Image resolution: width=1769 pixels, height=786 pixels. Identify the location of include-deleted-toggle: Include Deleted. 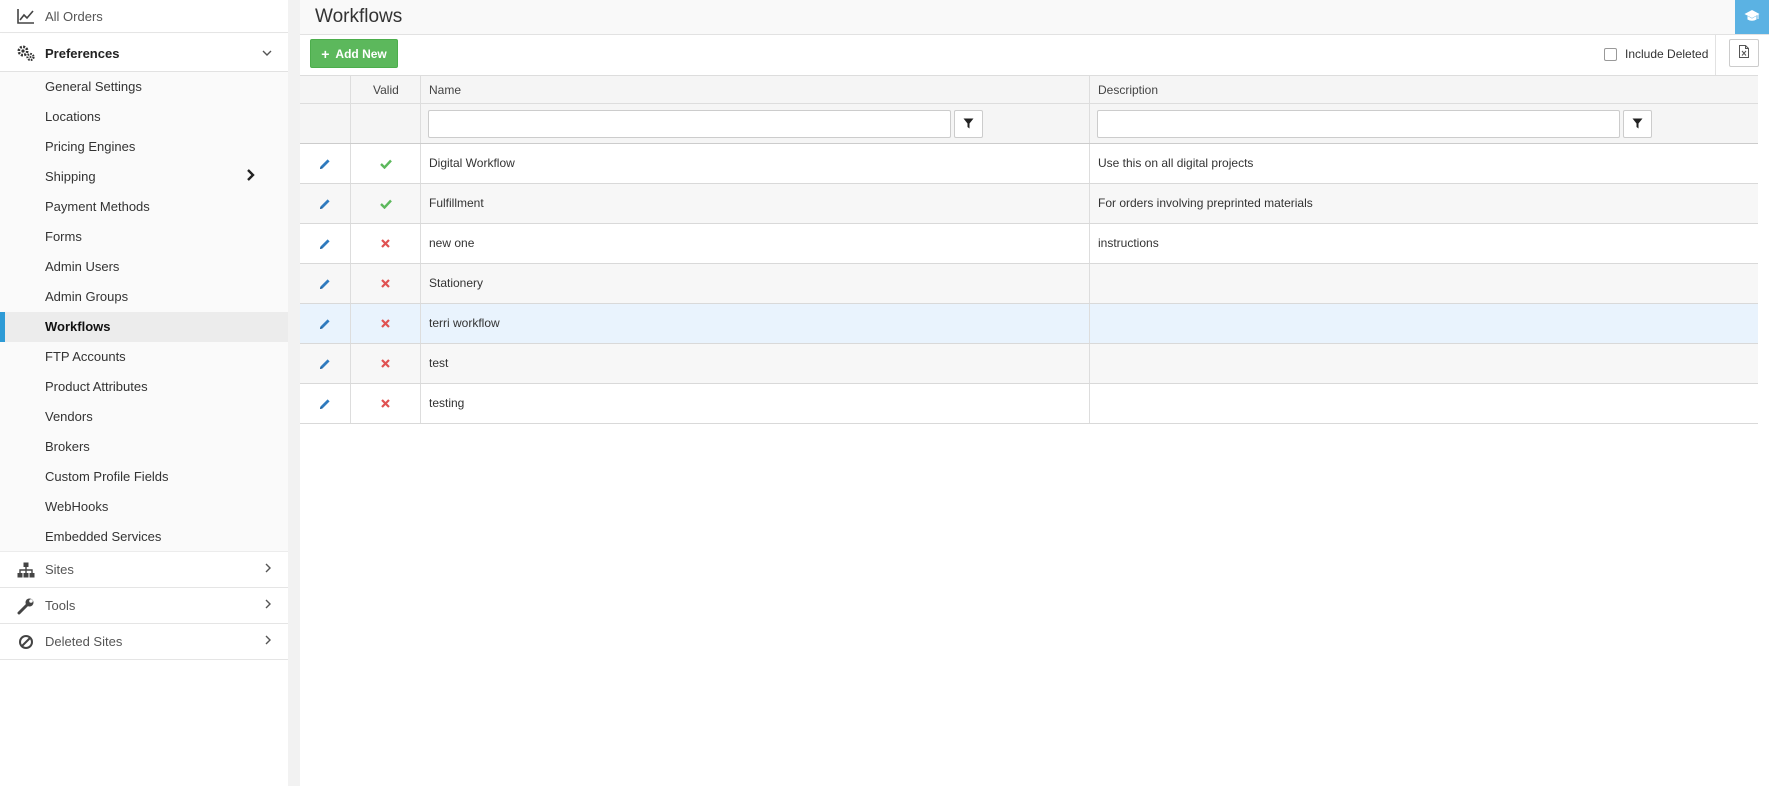
(1656, 54).